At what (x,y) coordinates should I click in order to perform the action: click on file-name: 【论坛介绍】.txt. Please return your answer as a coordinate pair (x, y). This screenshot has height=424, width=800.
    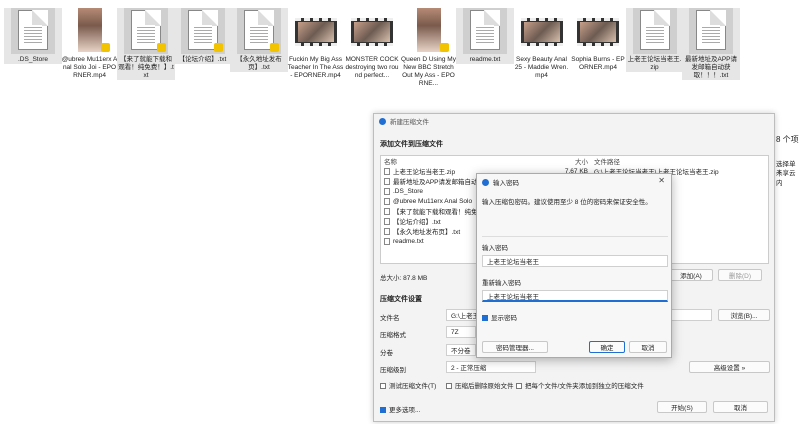
    Looking at the image, I should click on (202, 59).